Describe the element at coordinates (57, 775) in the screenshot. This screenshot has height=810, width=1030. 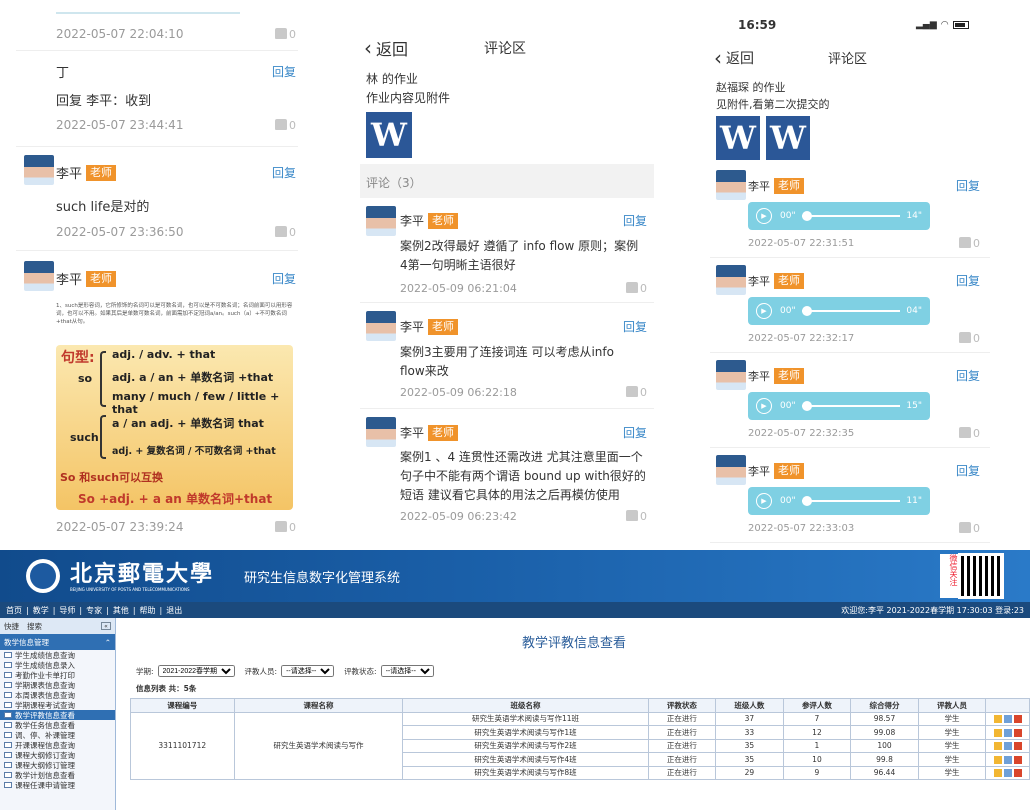
I see `side-menu-item: 教学计划信息查看` at that location.